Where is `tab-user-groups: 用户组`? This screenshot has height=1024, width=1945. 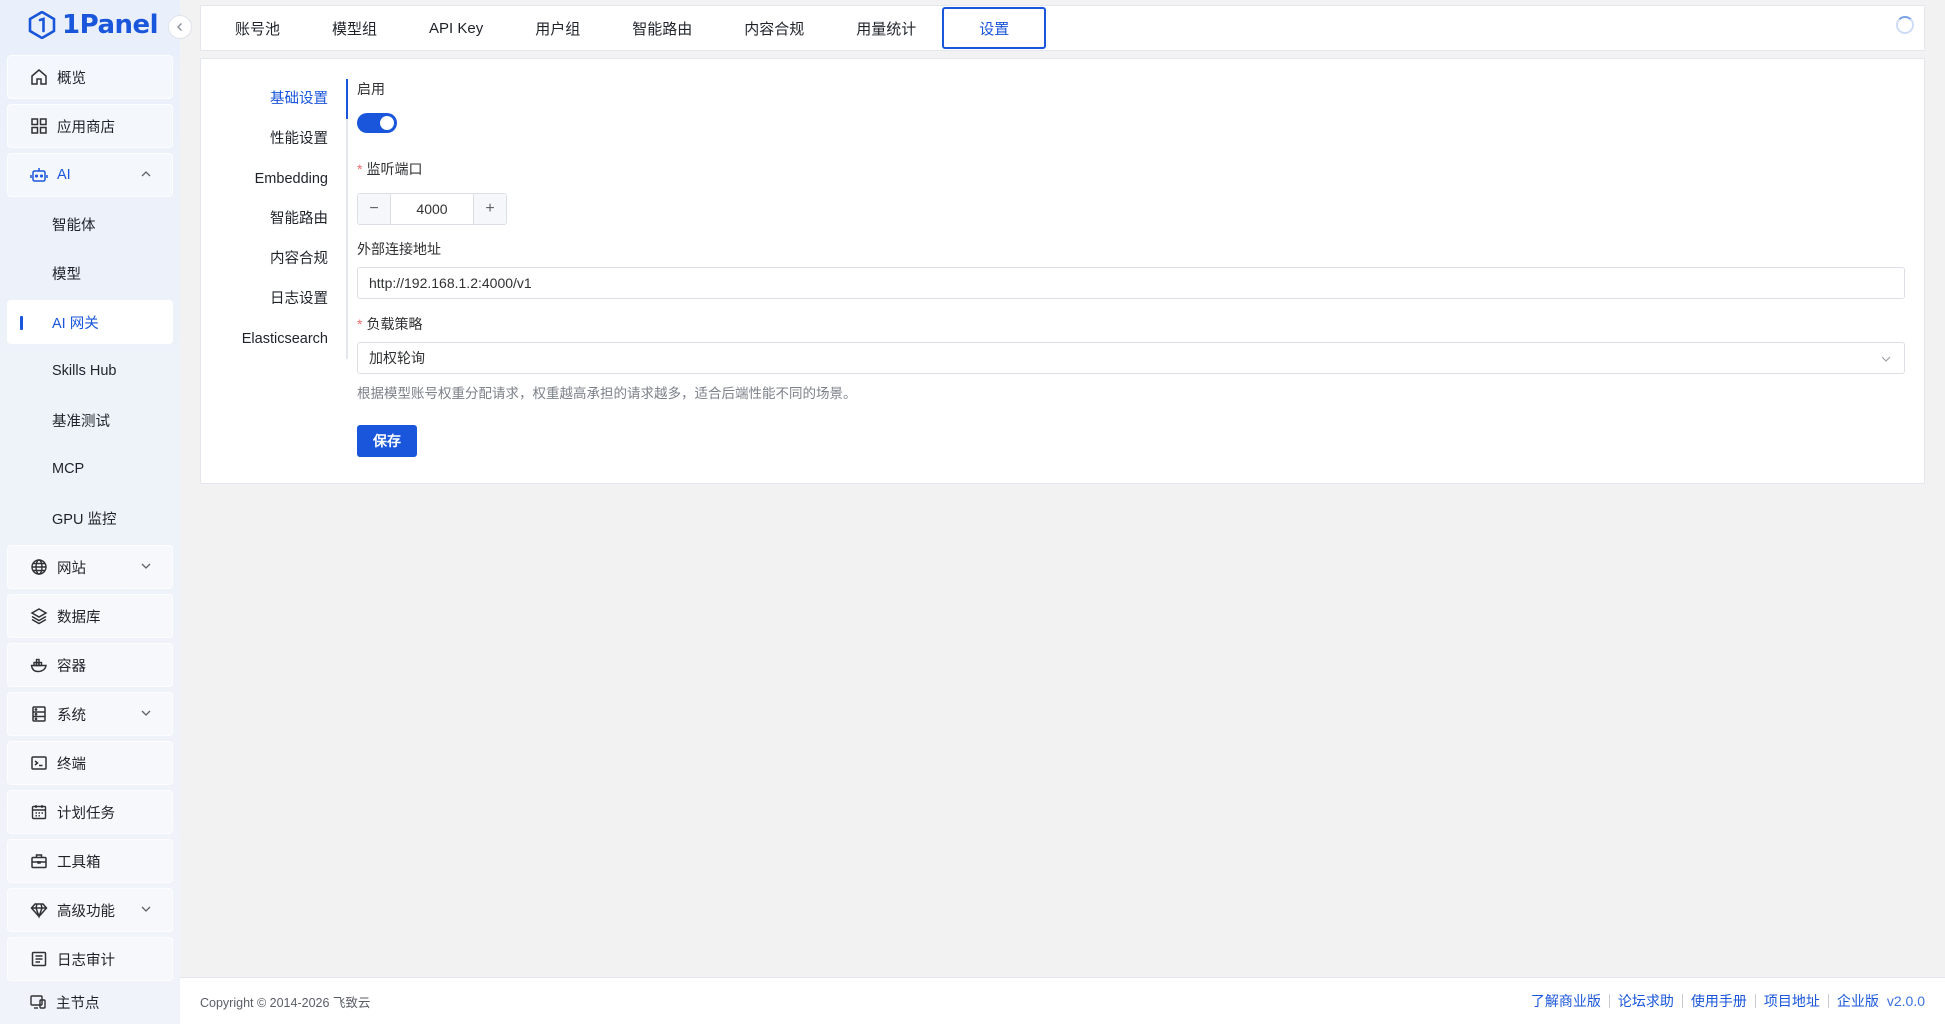 tab-user-groups: 用户组 is located at coordinates (557, 28).